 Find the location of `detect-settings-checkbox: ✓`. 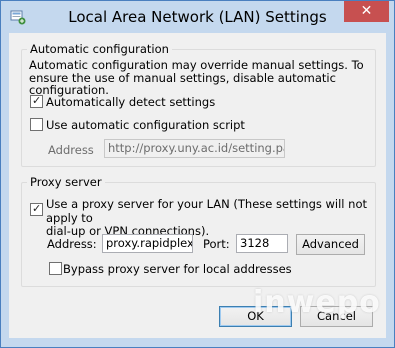

detect-settings-checkbox: ✓ is located at coordinates (36, 101).